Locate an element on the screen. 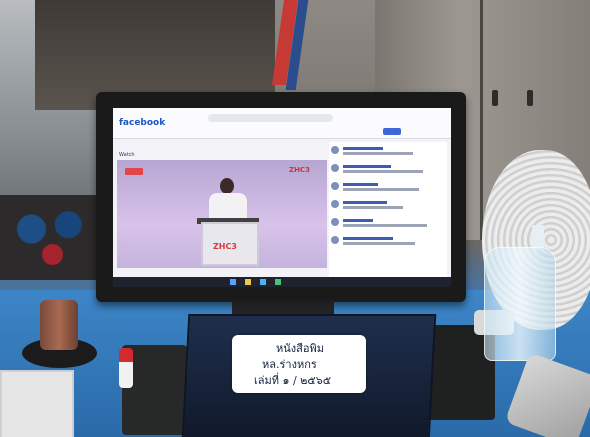  tab-watch: Watch is located at coordinates (127, 155).